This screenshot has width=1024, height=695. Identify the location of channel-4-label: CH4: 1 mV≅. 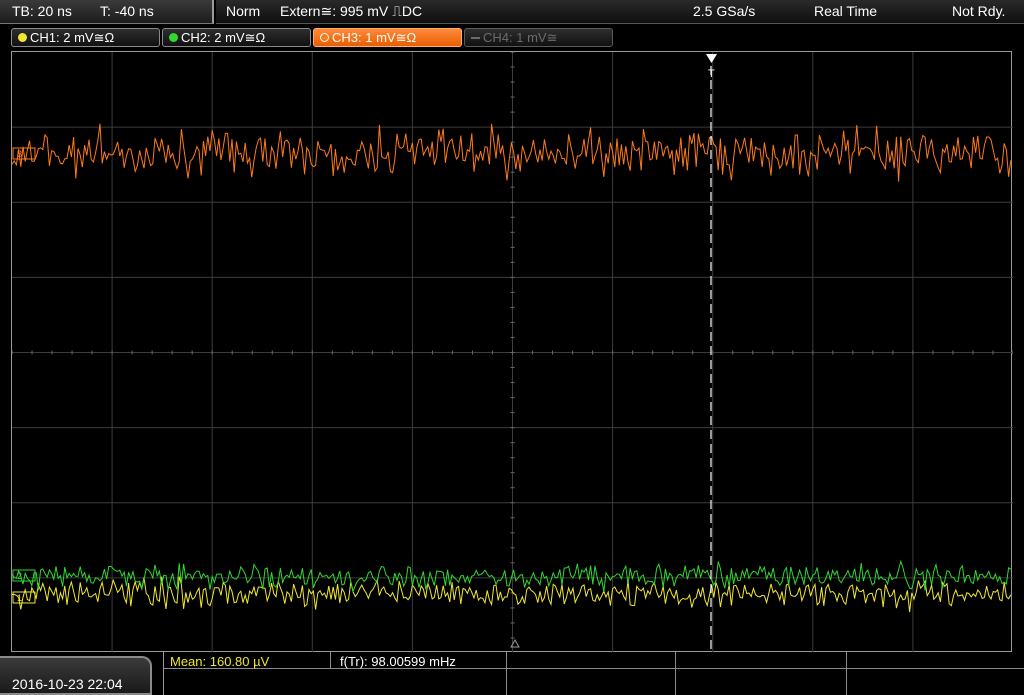
(520, 37).